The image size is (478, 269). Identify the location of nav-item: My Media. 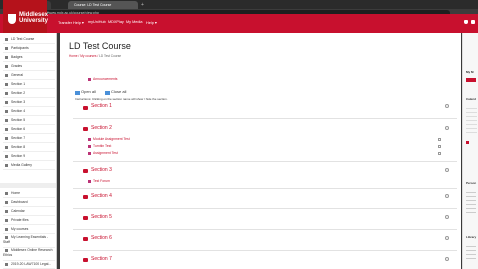
(134, 22).